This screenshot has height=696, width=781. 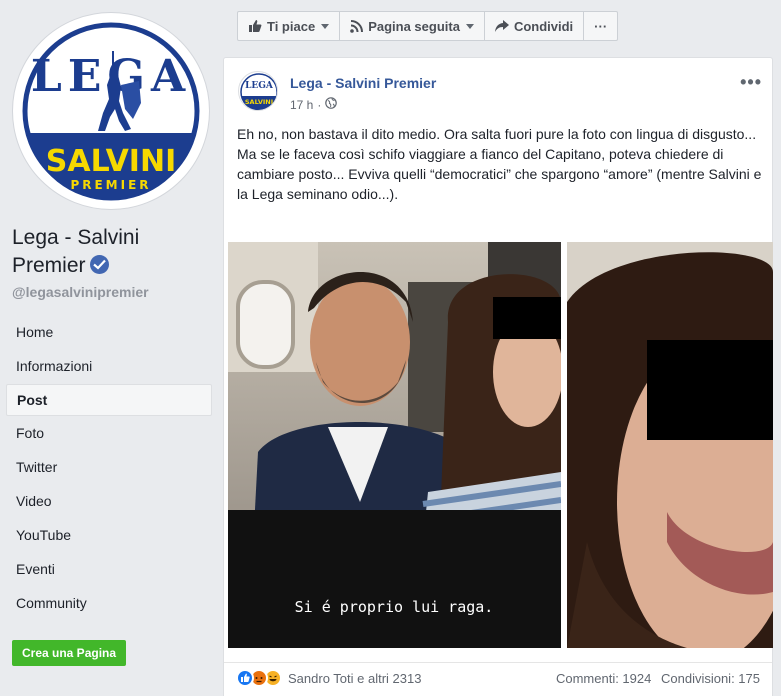 I want to click on globe-icon, so click(x=331, y=104).